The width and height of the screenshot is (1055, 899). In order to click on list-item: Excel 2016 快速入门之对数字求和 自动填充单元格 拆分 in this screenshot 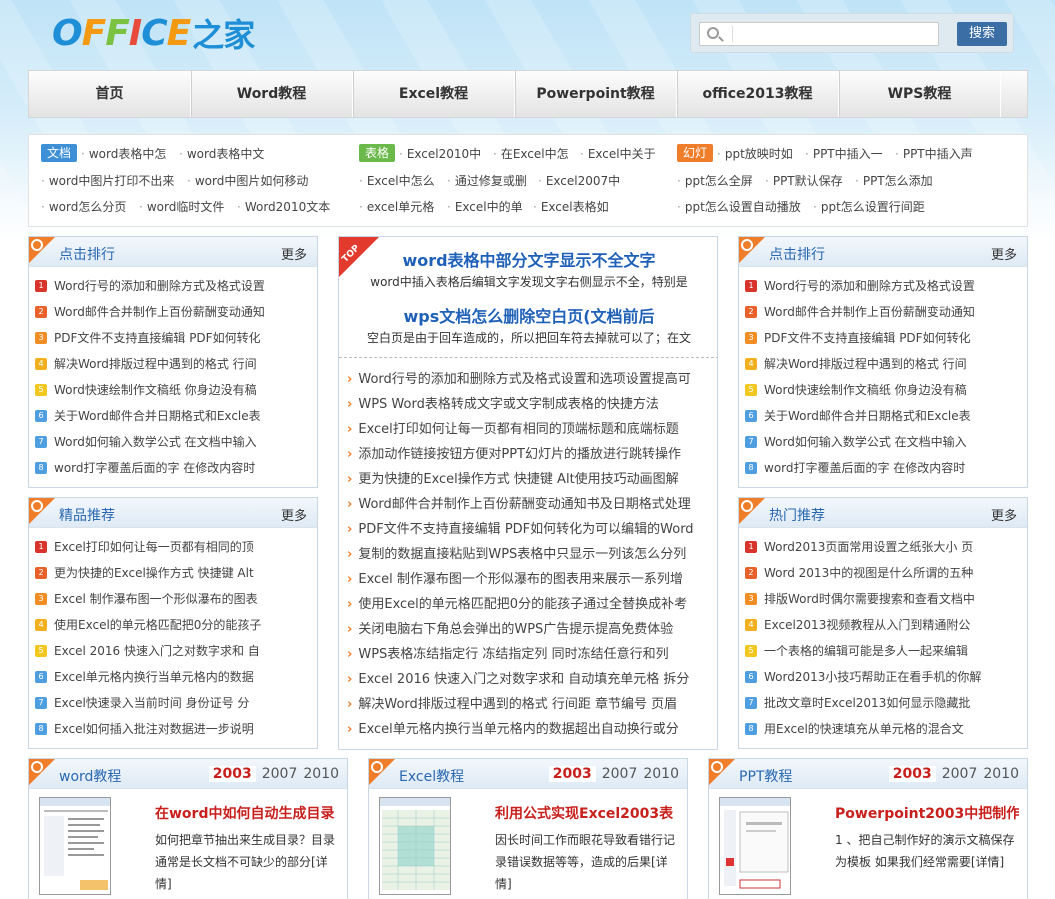, I will do `click(530, 679)`.